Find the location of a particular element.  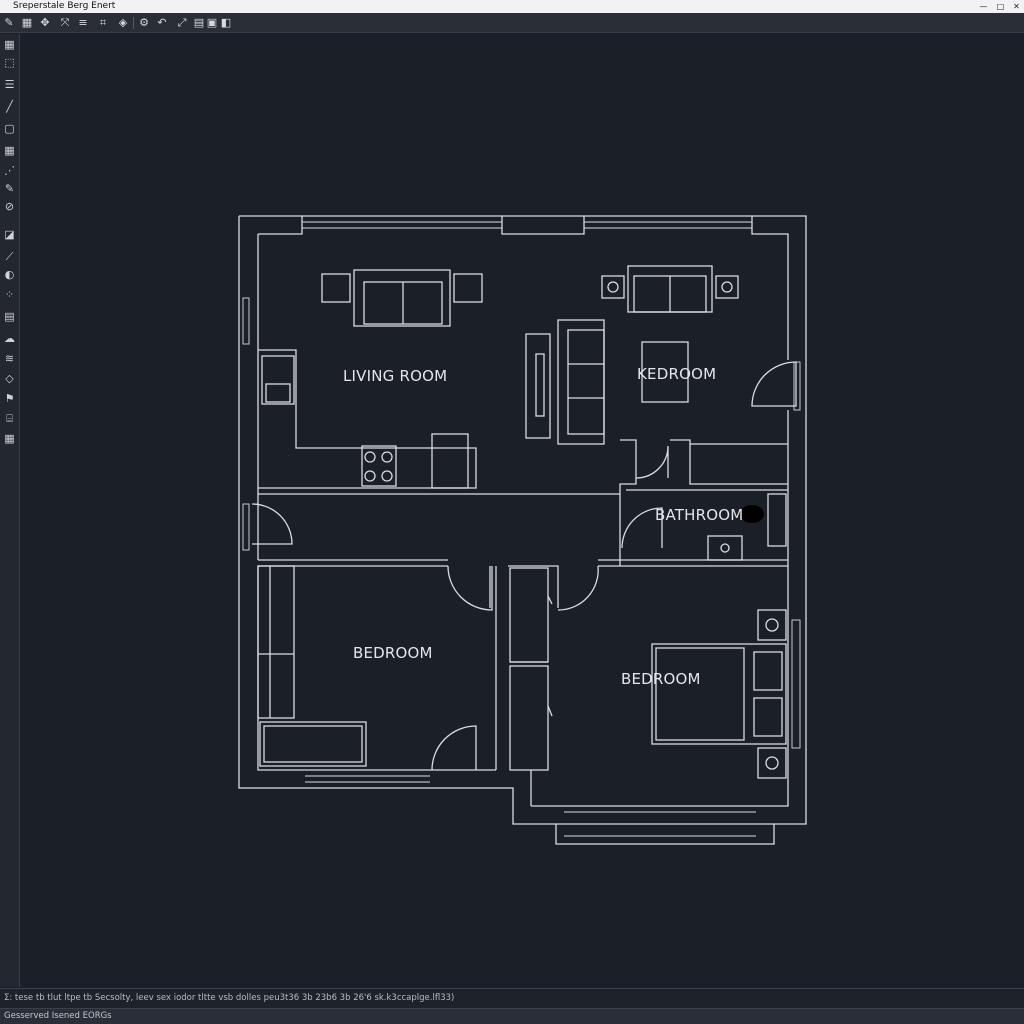

left-toolbar: ▦ ⬚ ☰ ╱ ▢ ▦ ⋰ ✎ ⊘ ◪ ⟋ ◐ ⁘ ▤ ☁ ≋ ◇ ⚑ ⌸ ▦ is located at coordinates (10, 510).